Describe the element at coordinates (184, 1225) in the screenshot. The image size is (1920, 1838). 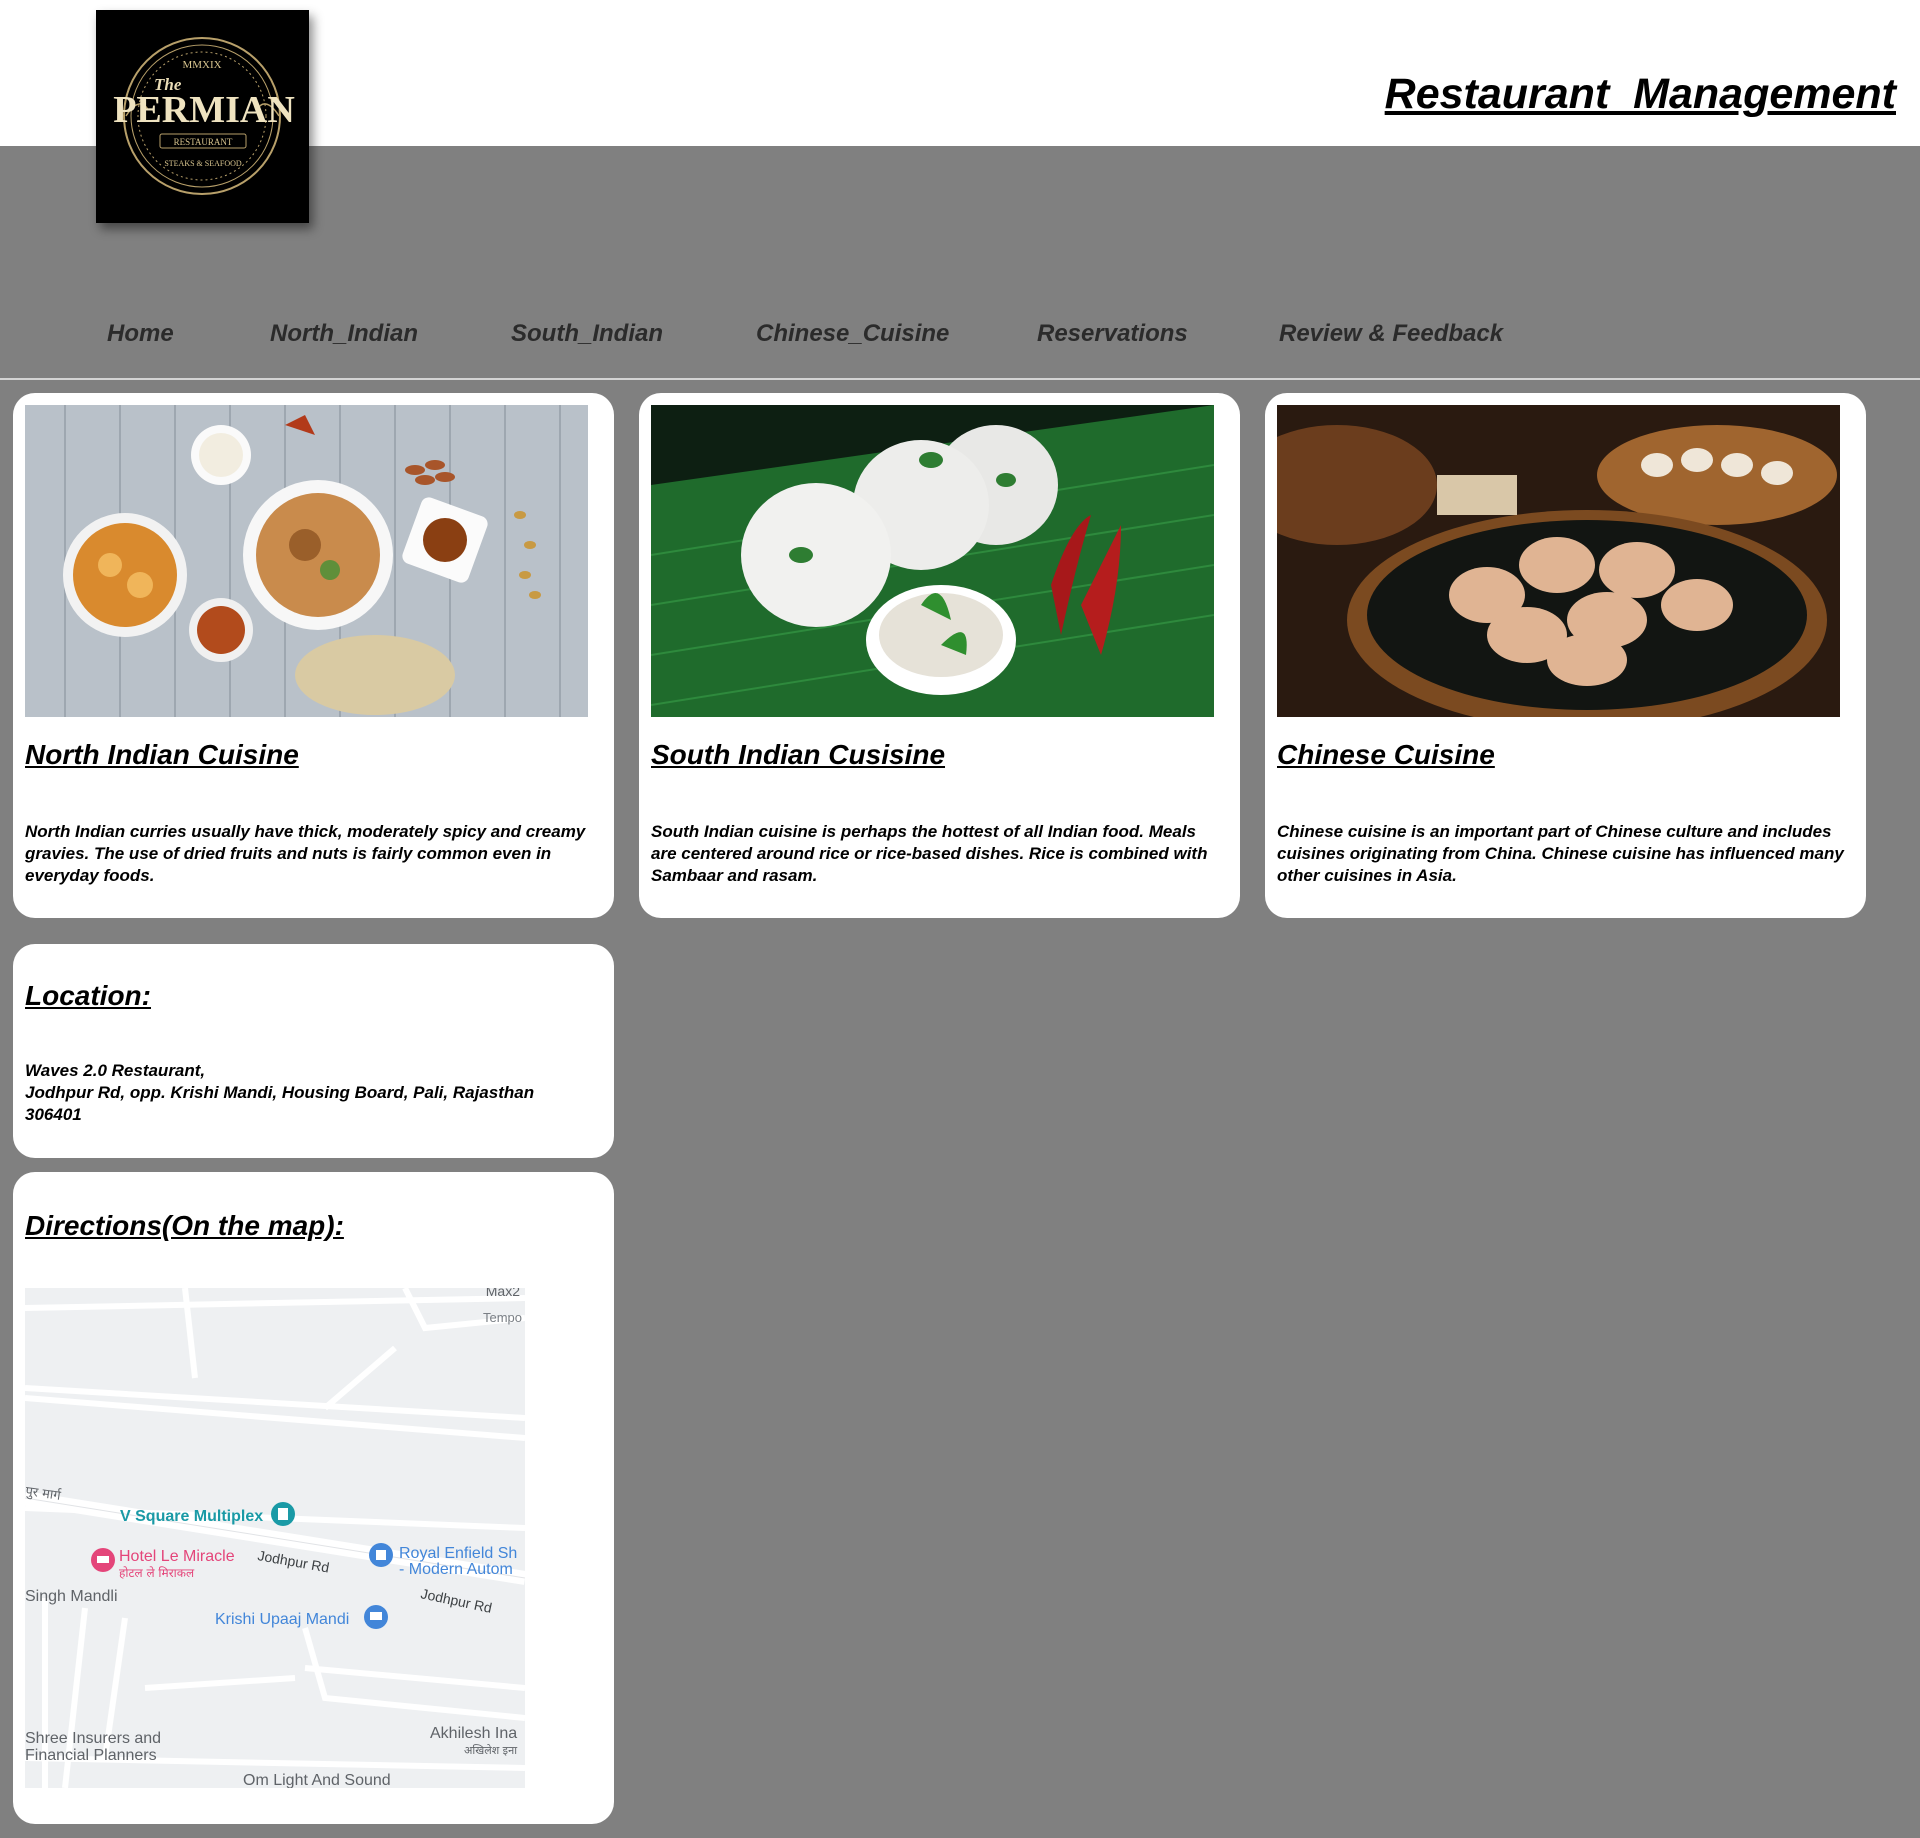
I see `directions-title: Directions(On the map):` at that location.